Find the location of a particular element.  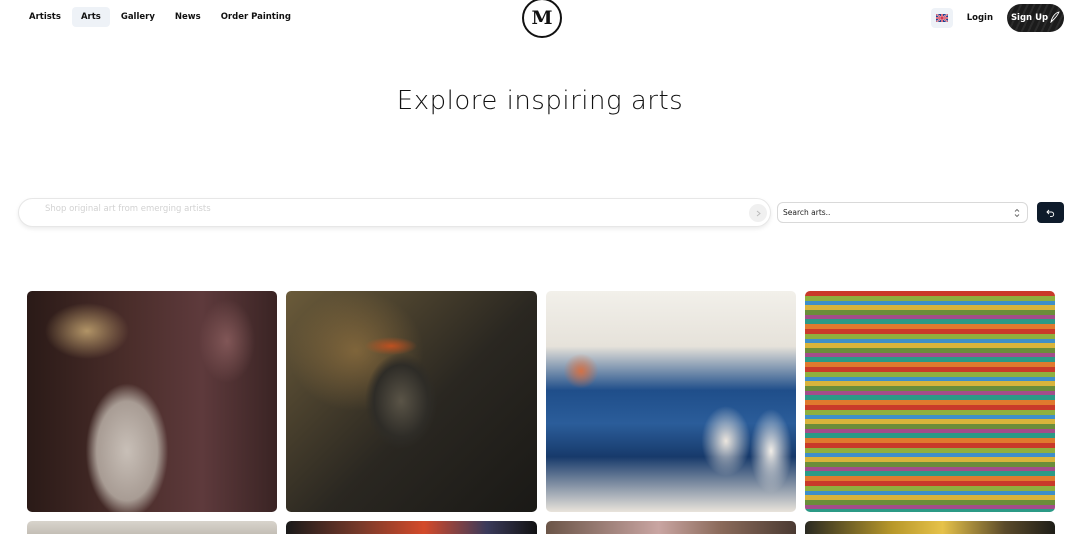

sort-arrows-icon is located at coordinates (1017, 213).